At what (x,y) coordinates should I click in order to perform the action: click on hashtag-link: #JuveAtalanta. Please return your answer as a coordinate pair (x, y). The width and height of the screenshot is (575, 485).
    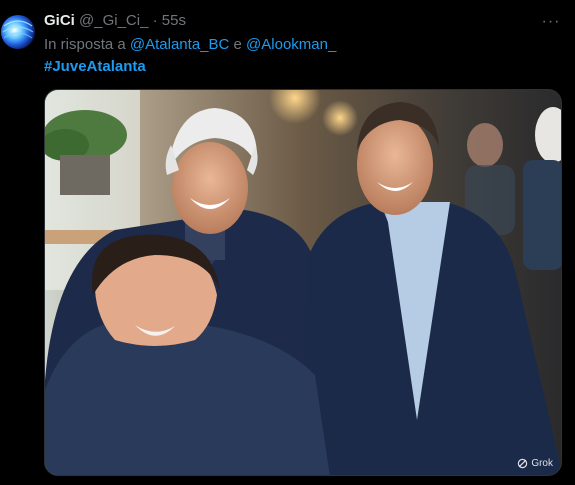
    Looking at the image, I should click on (95, 66).